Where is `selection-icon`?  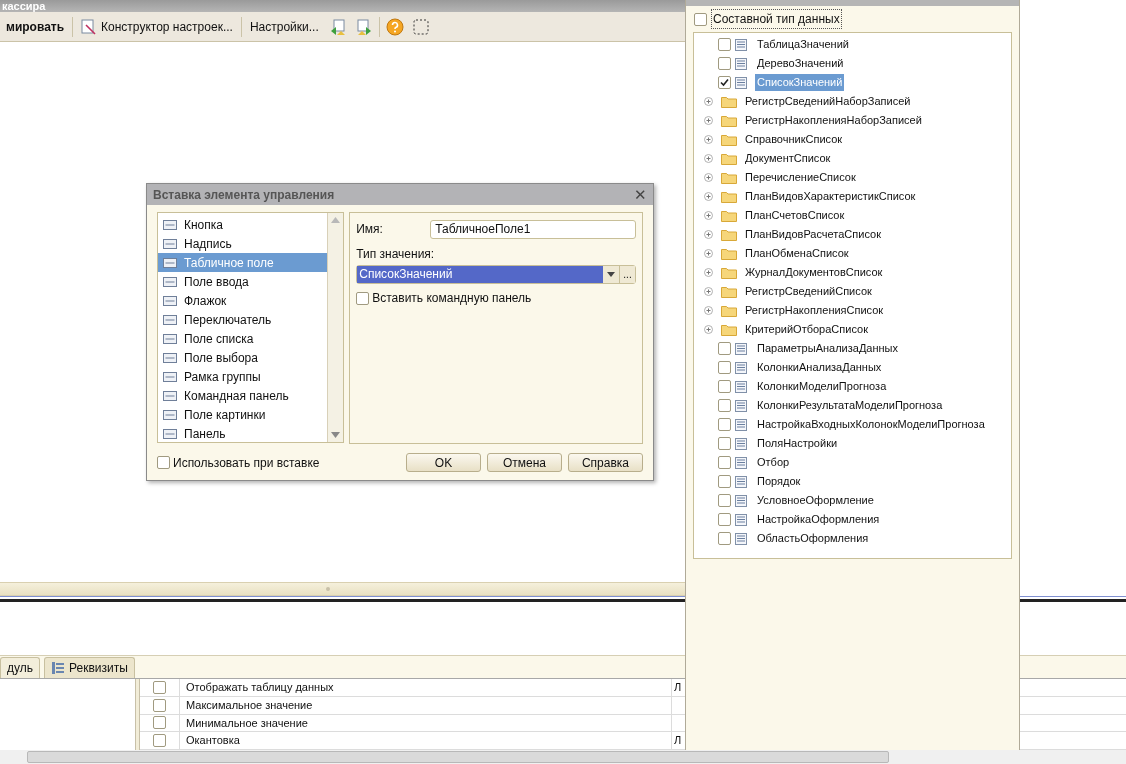 selection-icon is located at coordinates (420, 26).